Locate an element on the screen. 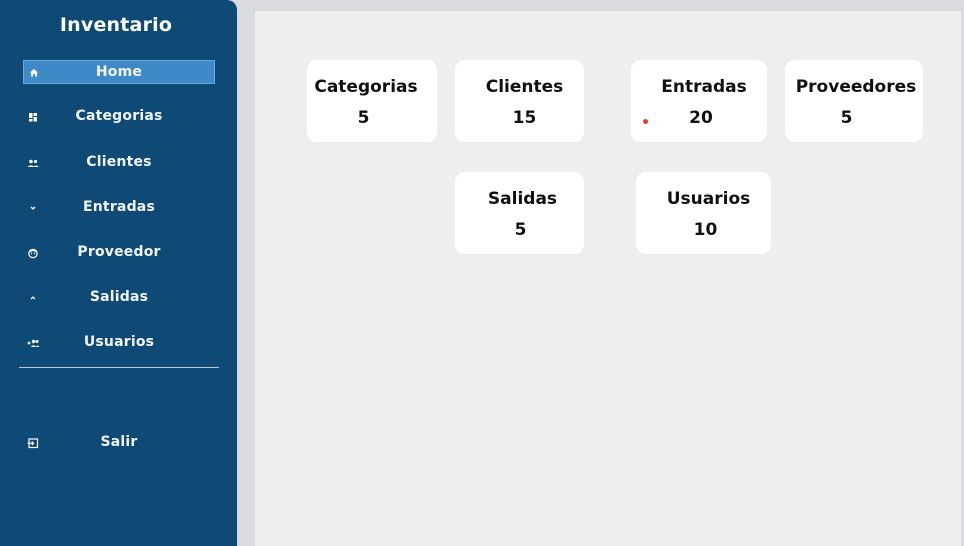 This screenshot has width=964, height=546. card-usuarios: Usuarios 10 is located at coordinates (703, 213).